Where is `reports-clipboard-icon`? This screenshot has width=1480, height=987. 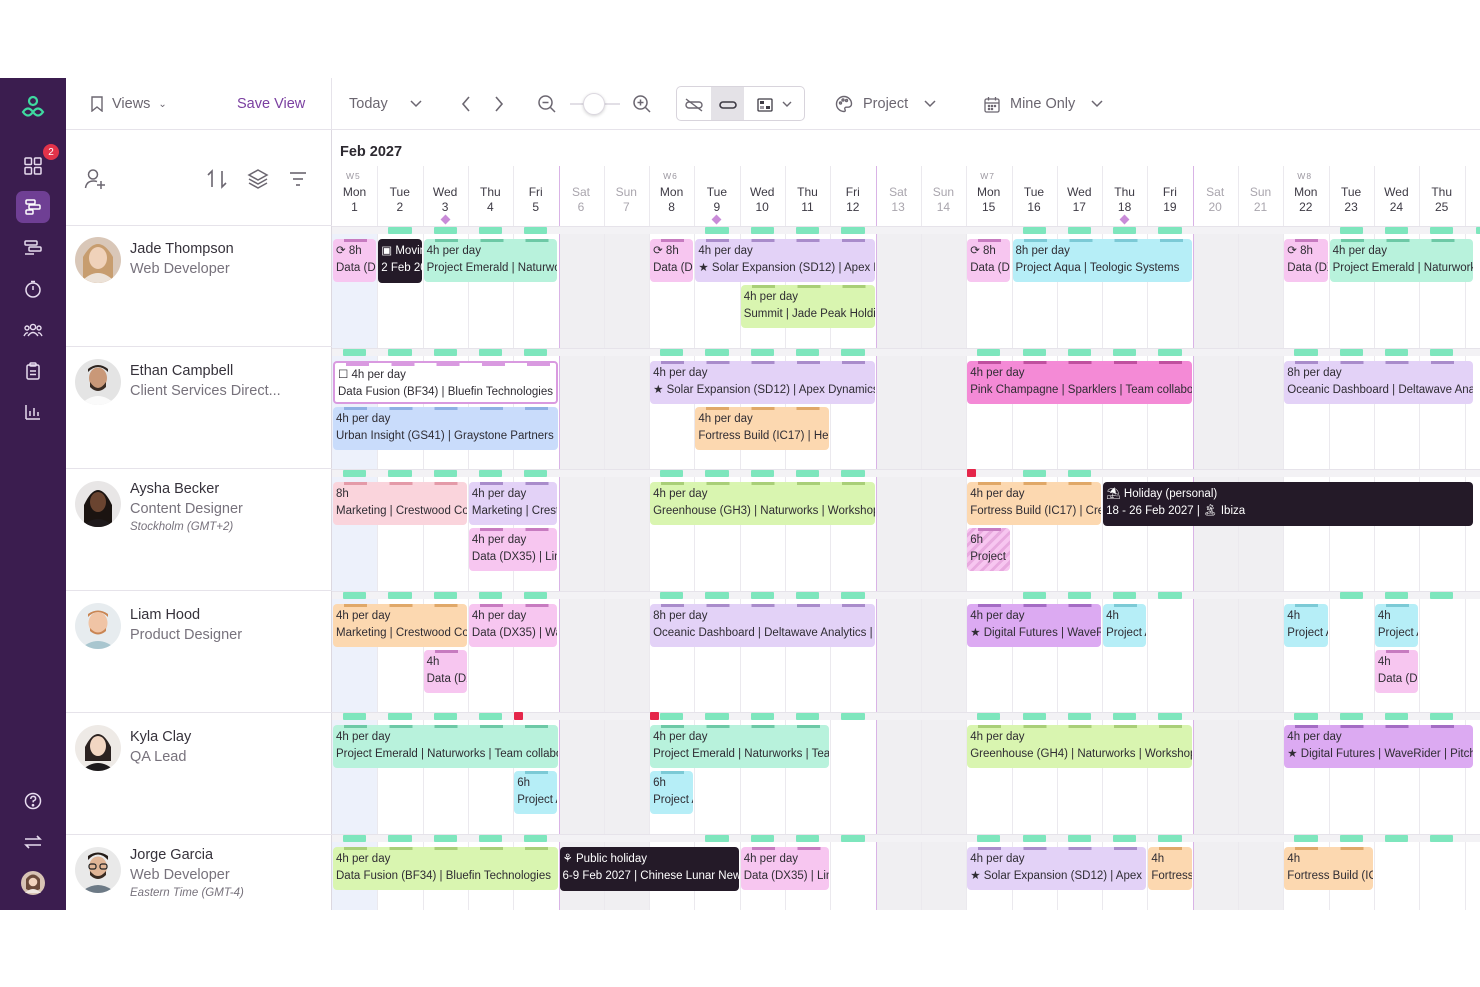 reports-clipboard-icon is located at coordinates (33, 371).